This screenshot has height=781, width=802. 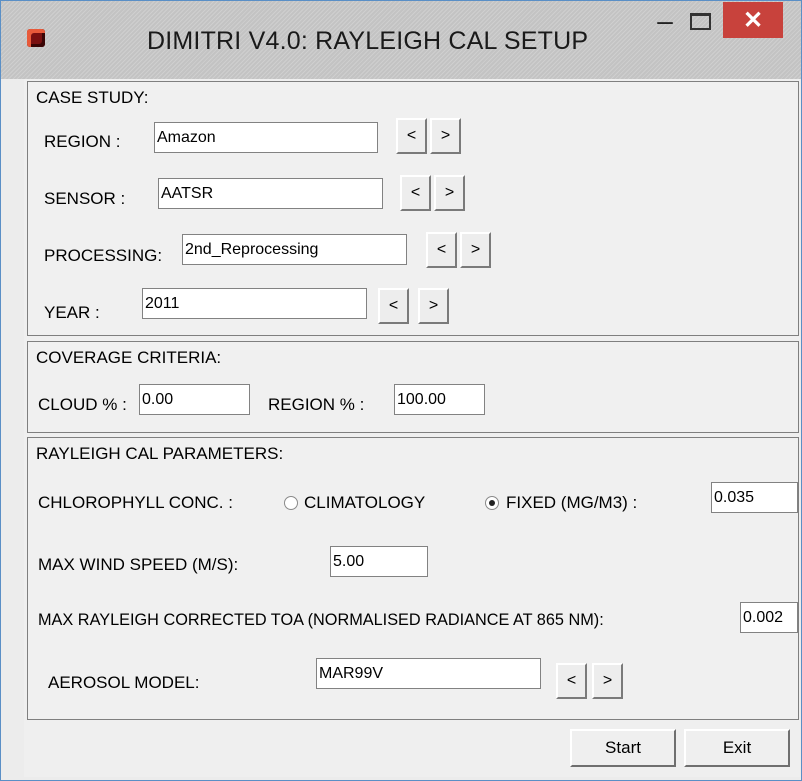 I want to click on case-study-heading: CASE STUDY:, so click(x=92, y=97).